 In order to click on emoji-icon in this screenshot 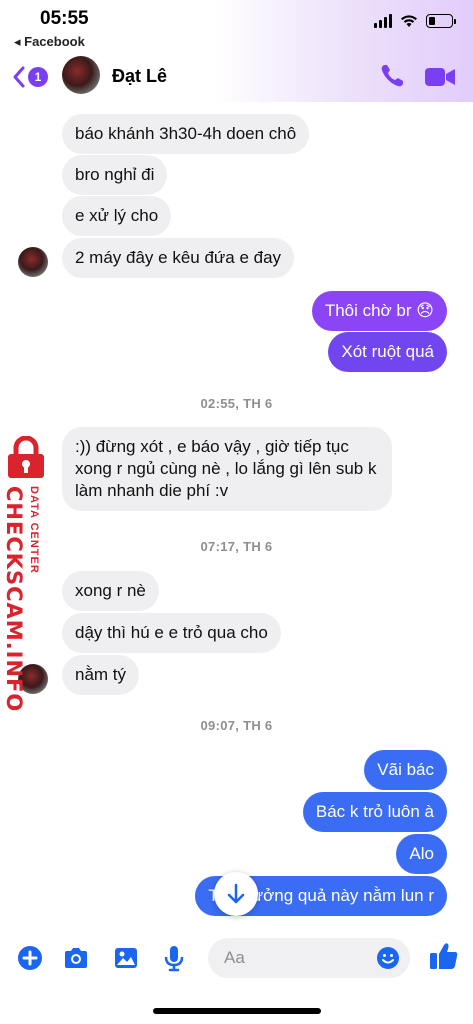, I will do `click(388, 958)`.